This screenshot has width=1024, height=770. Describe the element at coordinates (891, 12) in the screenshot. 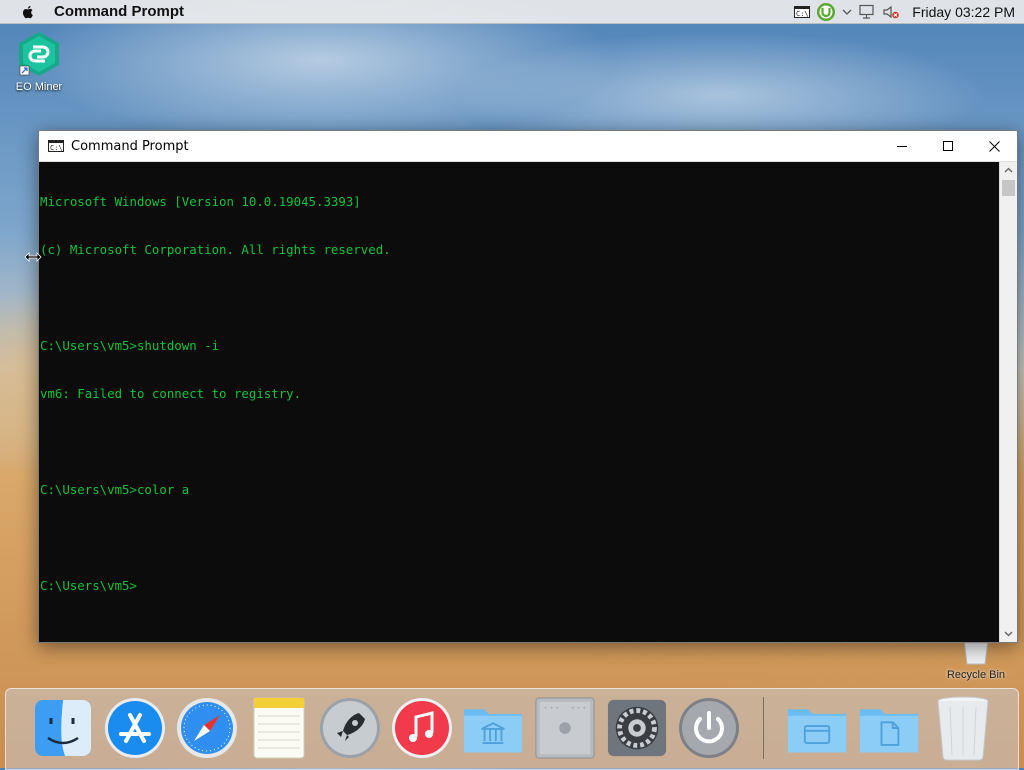

I see `volume-muted-icon` at that location.